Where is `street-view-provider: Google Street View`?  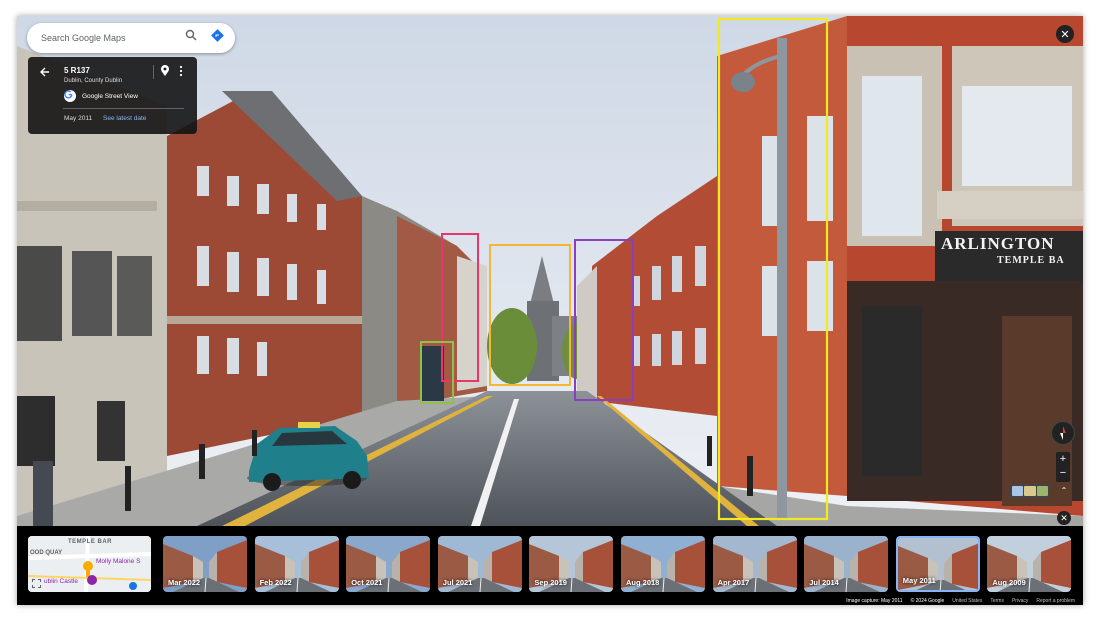 street-view-provider: Google Street View is located at coordinates (101, 96).